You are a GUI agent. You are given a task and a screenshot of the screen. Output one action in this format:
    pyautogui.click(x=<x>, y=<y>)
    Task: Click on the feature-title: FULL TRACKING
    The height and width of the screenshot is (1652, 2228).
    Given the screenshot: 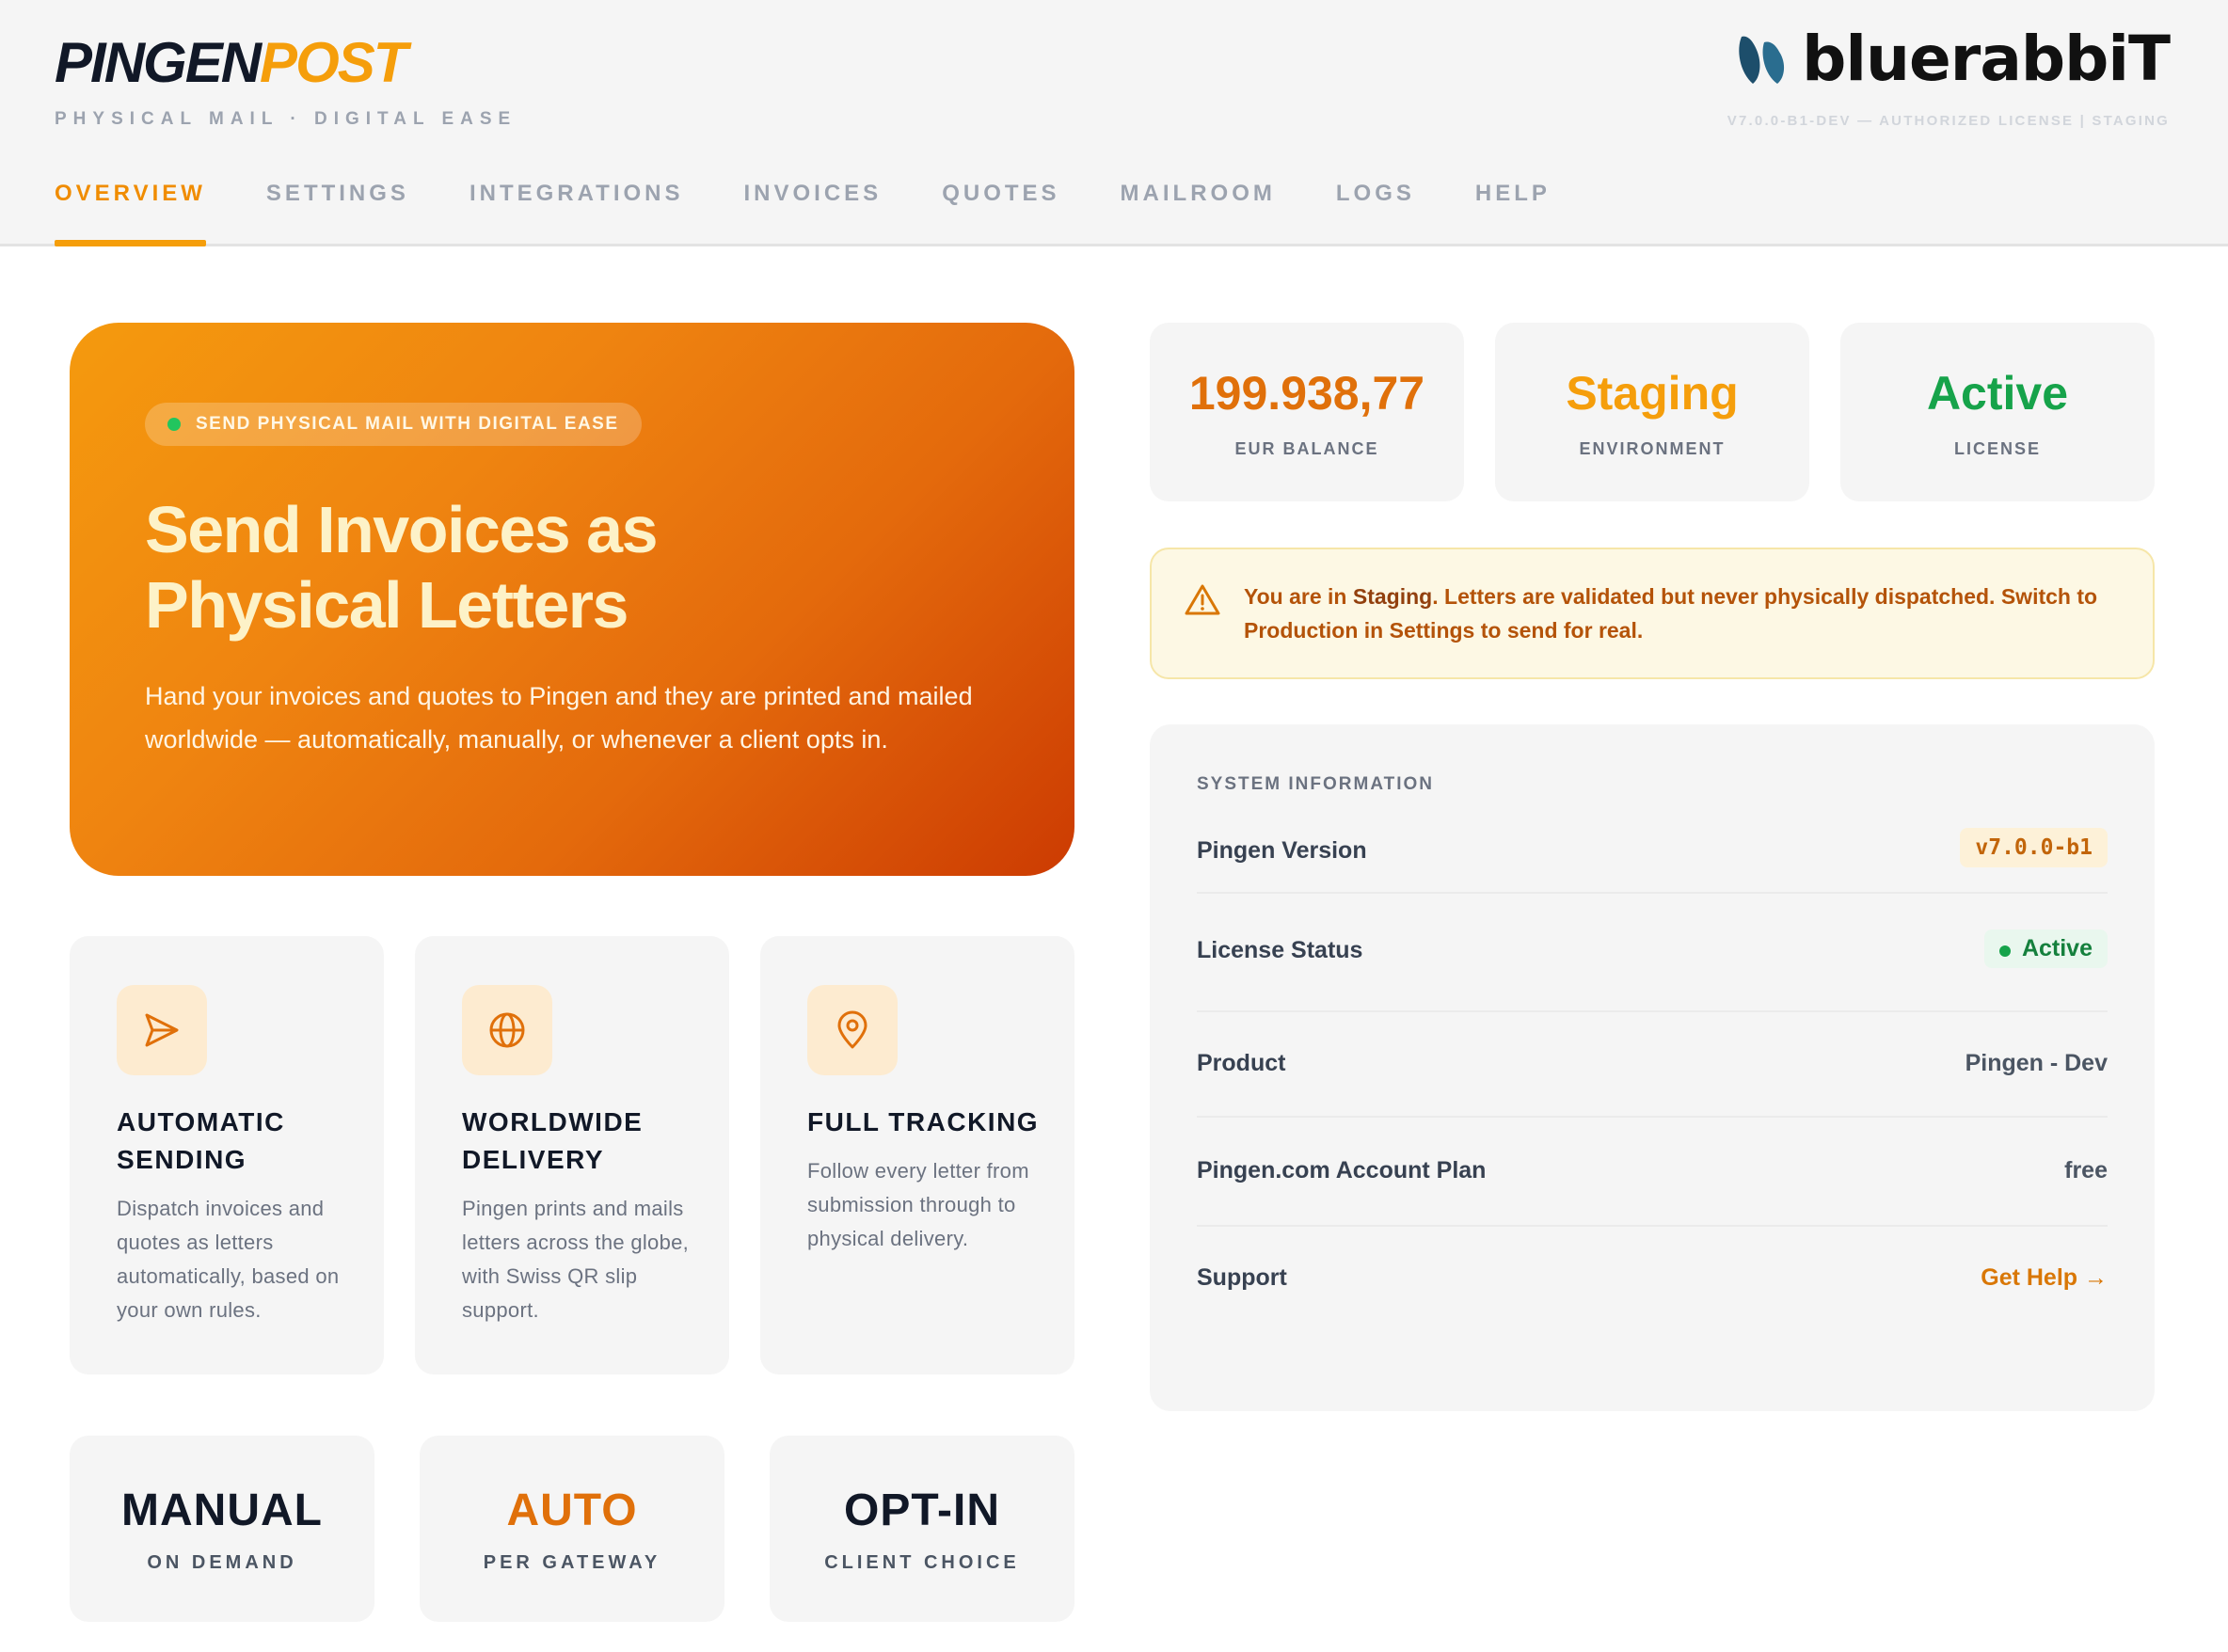 What is the action you would take?
    pyautogui.click(x=923, y=1121)
    